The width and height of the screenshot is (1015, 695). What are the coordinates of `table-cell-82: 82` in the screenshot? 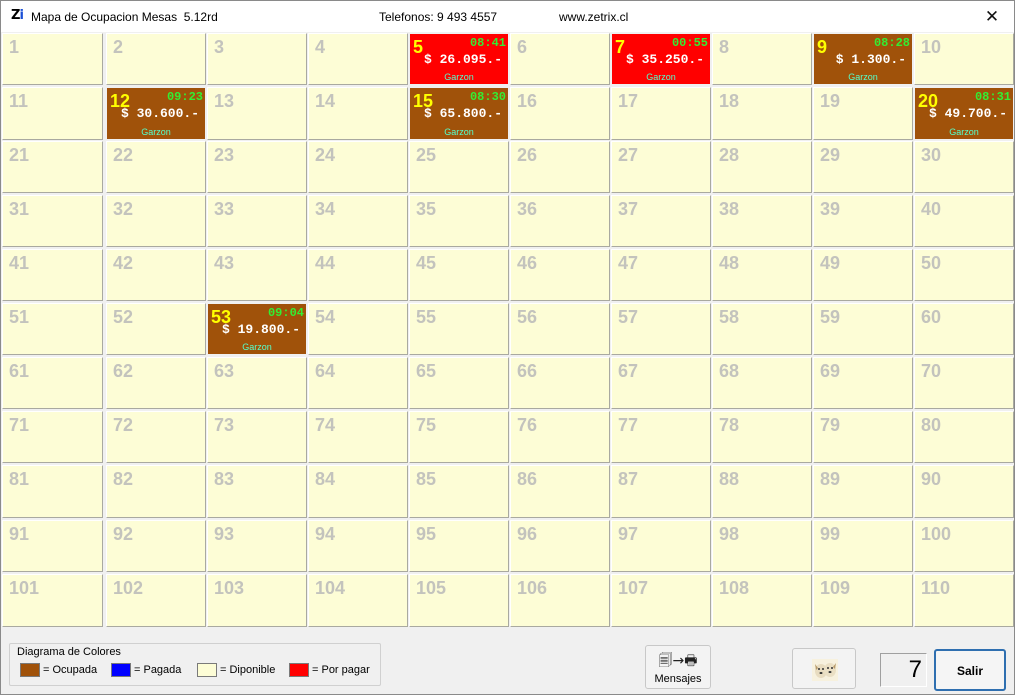 It's located at (156, 491).